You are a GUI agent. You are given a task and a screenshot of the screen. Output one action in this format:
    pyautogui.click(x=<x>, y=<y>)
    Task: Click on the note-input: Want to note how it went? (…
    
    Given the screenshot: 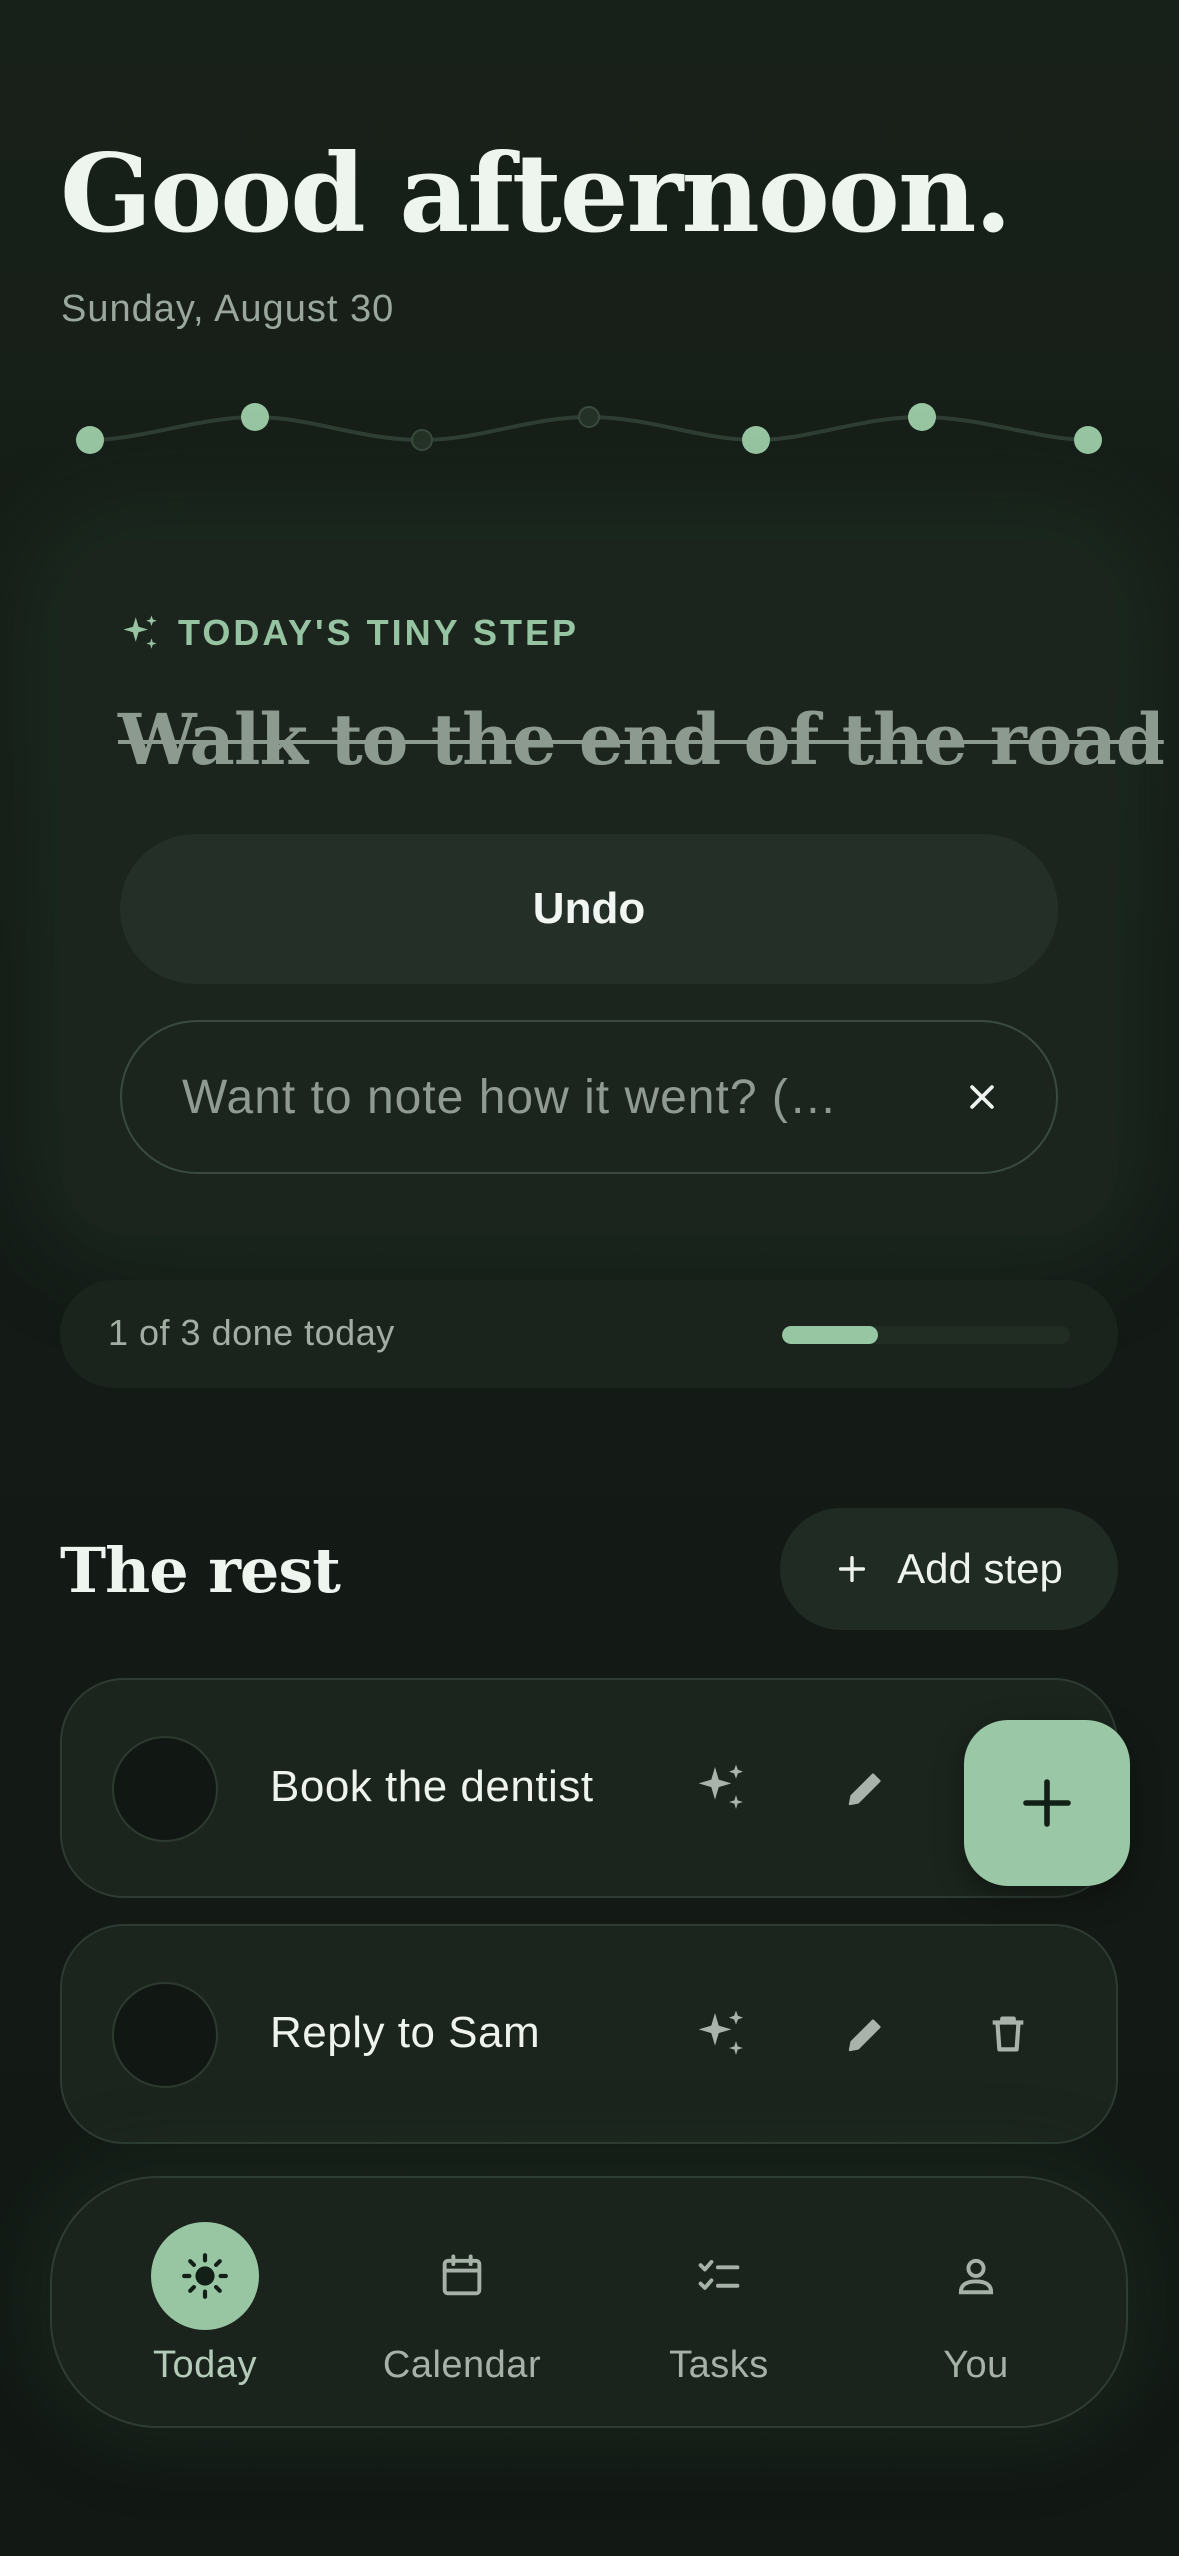 What is the action you would take?
    pyautogui.click(x=589, y=1097)
    